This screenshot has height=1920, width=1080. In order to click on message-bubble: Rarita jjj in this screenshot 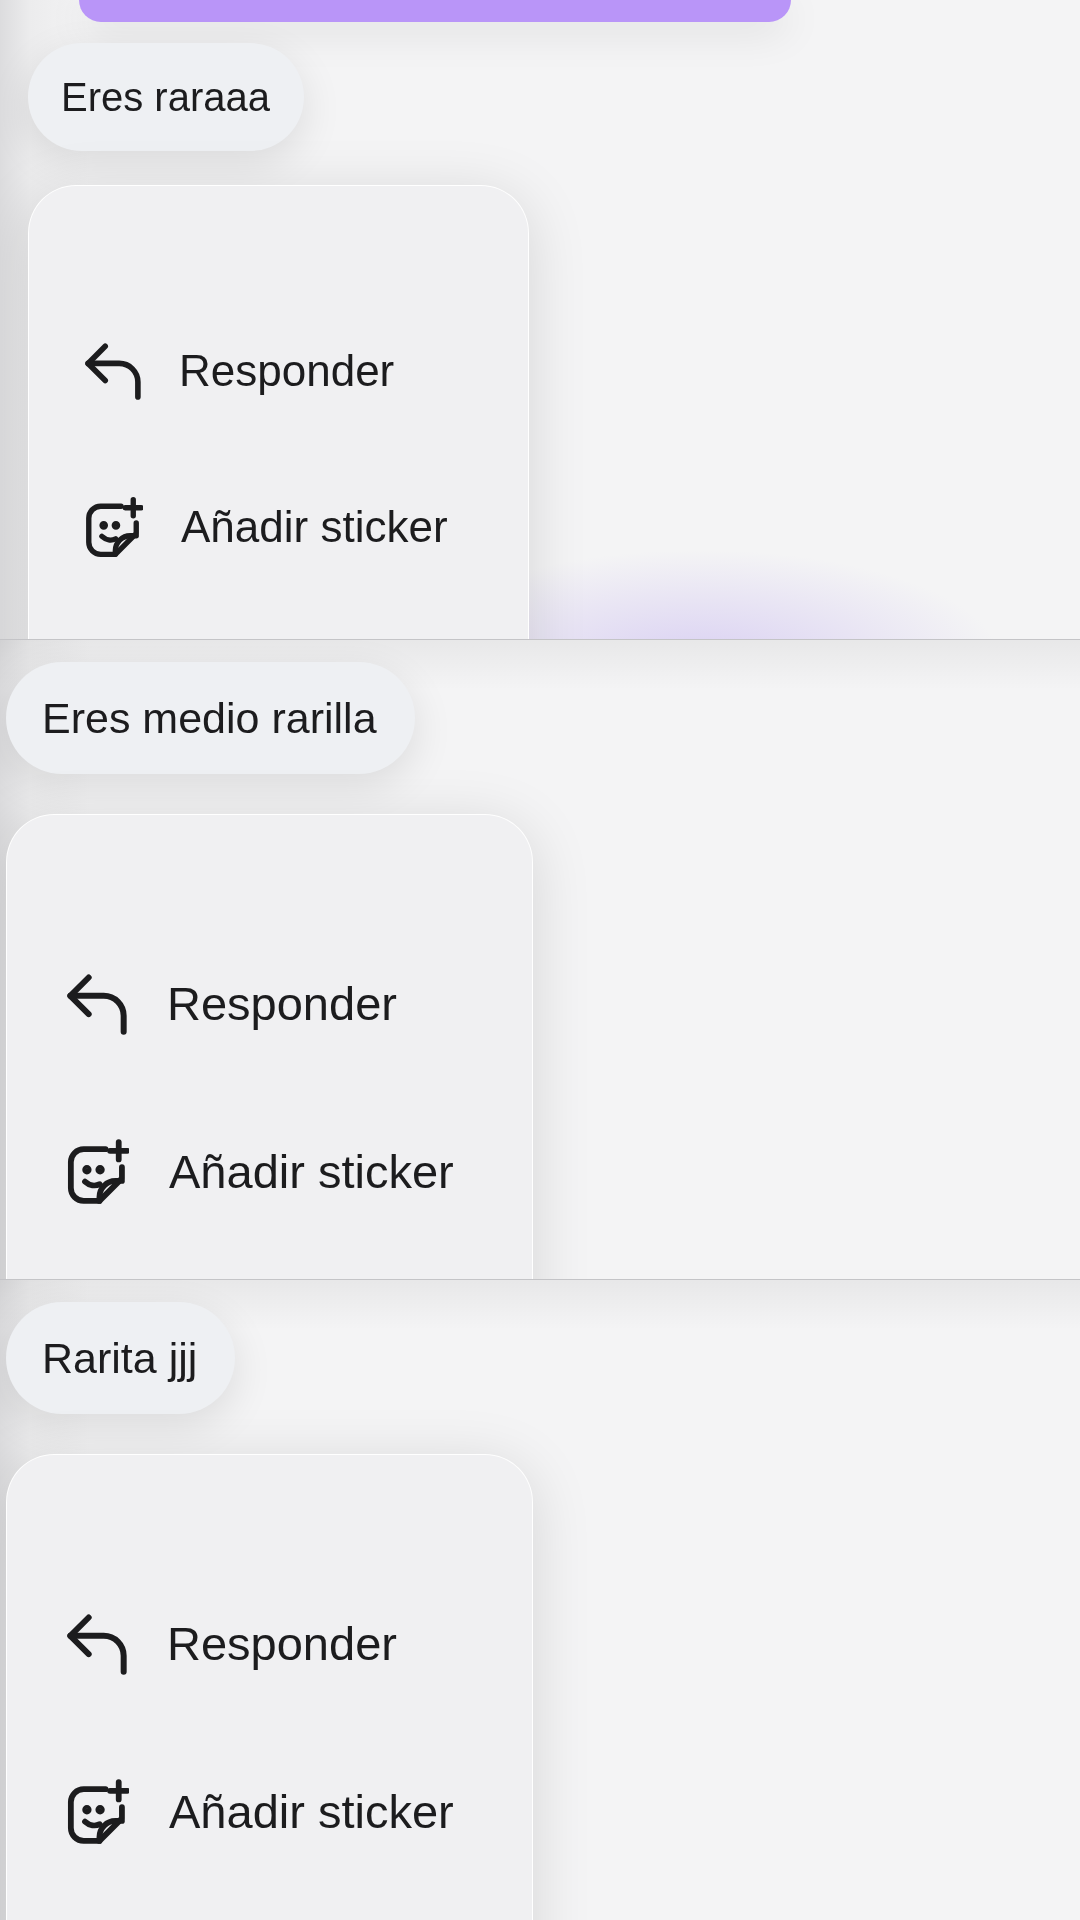, I will do `click(121, 1358)`.